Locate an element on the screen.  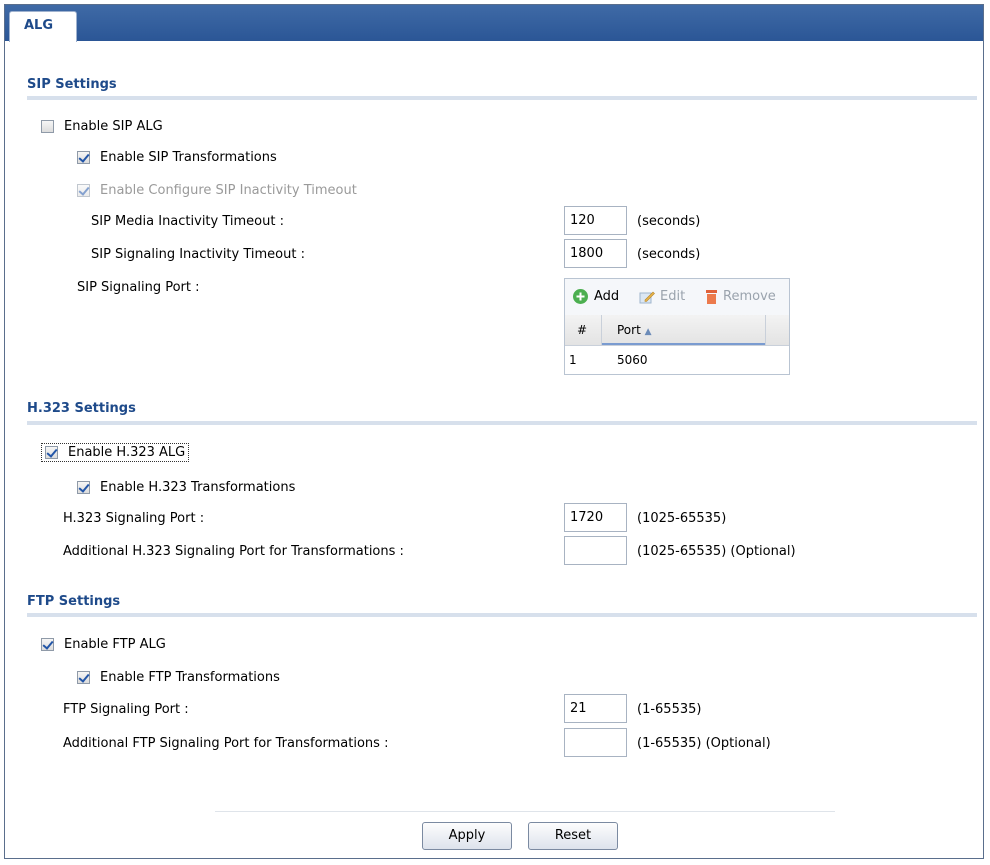
h323-transform-checkbox is located at coordinates (83, 487).